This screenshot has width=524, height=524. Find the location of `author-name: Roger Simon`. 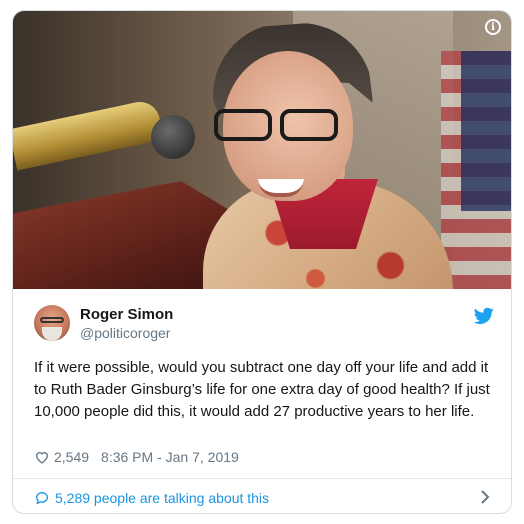

author-name: Roger Simon is located at coordinates (126, 314).